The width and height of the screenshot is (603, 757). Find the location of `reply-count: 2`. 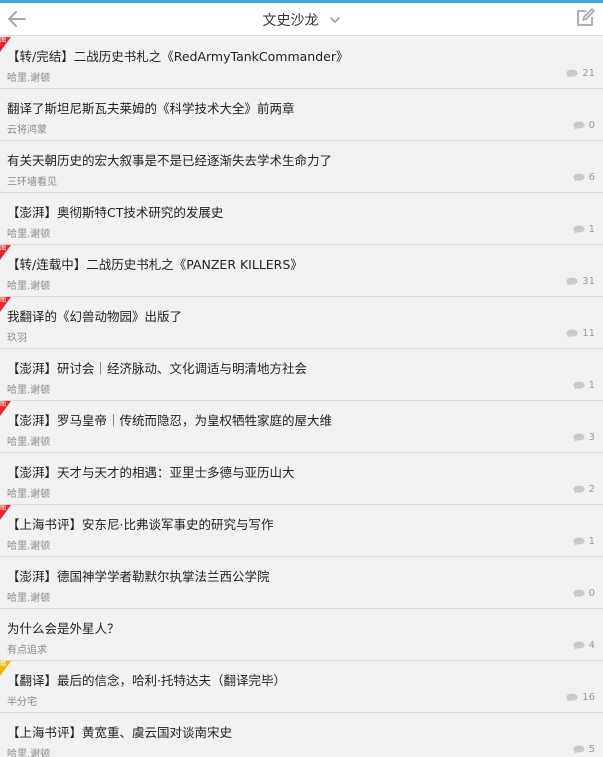

reply-count: 2 is located at coordinates (584, 489).